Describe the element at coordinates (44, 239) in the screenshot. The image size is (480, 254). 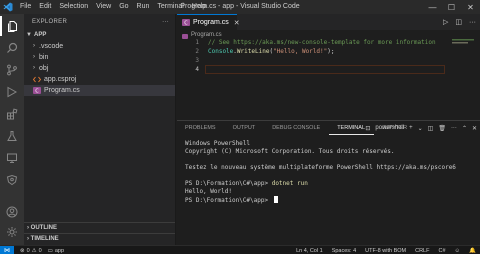
I see `timeline-label: TIMELINE` at that location.